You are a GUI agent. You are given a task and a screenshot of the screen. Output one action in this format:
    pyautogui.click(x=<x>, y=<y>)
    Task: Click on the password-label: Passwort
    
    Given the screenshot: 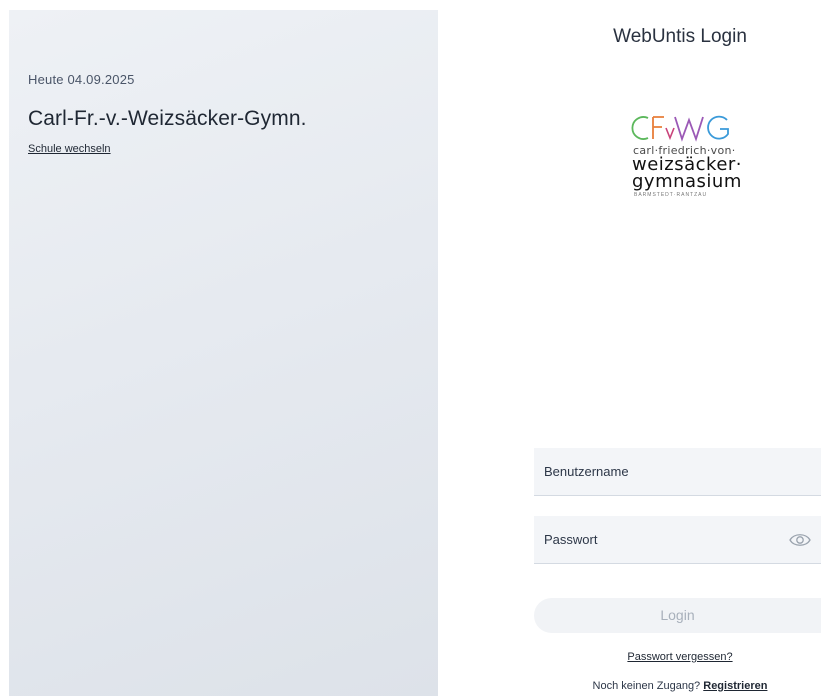 What is the action you would take?
    pyautogui.click(x=571, y=539)
    